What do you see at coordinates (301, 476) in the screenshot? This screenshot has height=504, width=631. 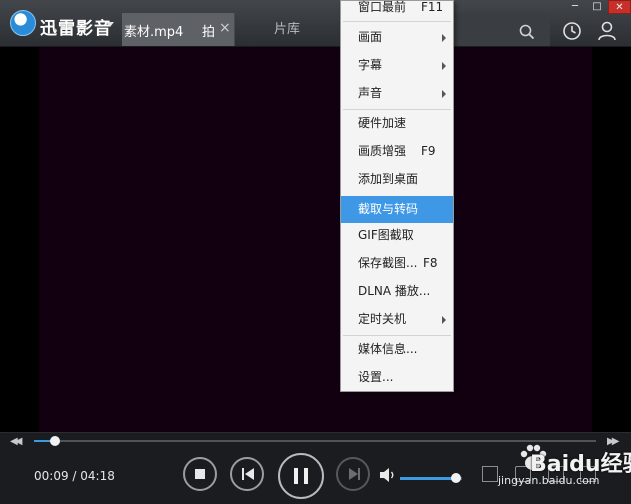 I see `pause-button` at bounding box center [301, 476].